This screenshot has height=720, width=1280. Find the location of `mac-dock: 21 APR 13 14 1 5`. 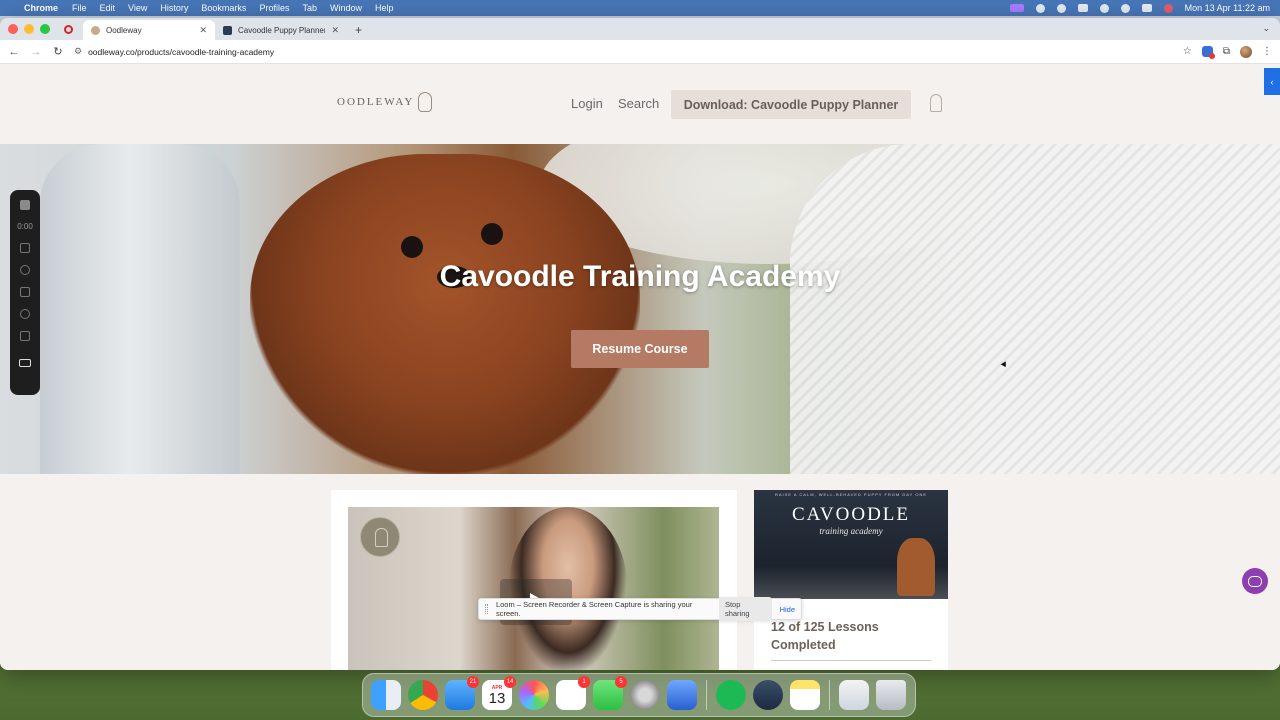

mac-dock: 21 APR 13 14 1 5 is located at coordinates (639, 695).